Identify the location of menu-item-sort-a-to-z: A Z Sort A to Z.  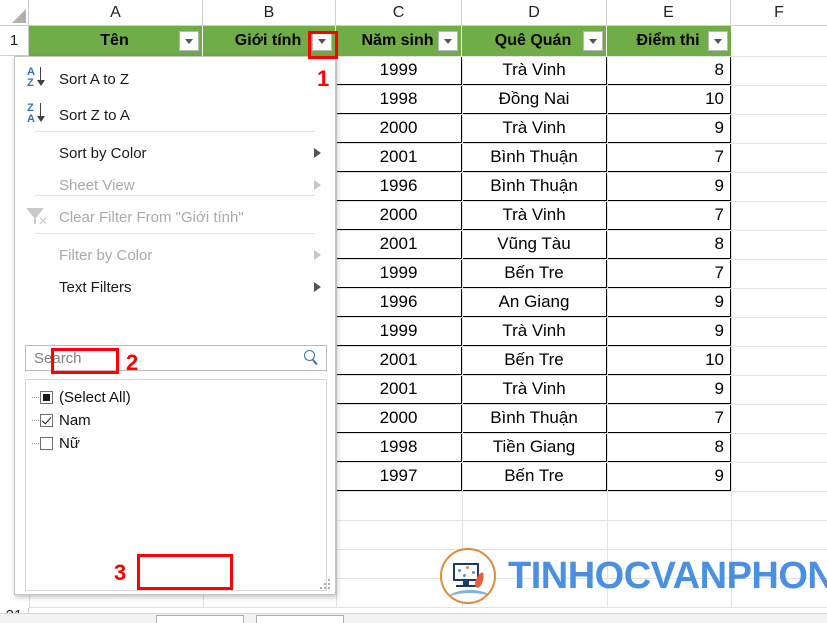
(175, 79).